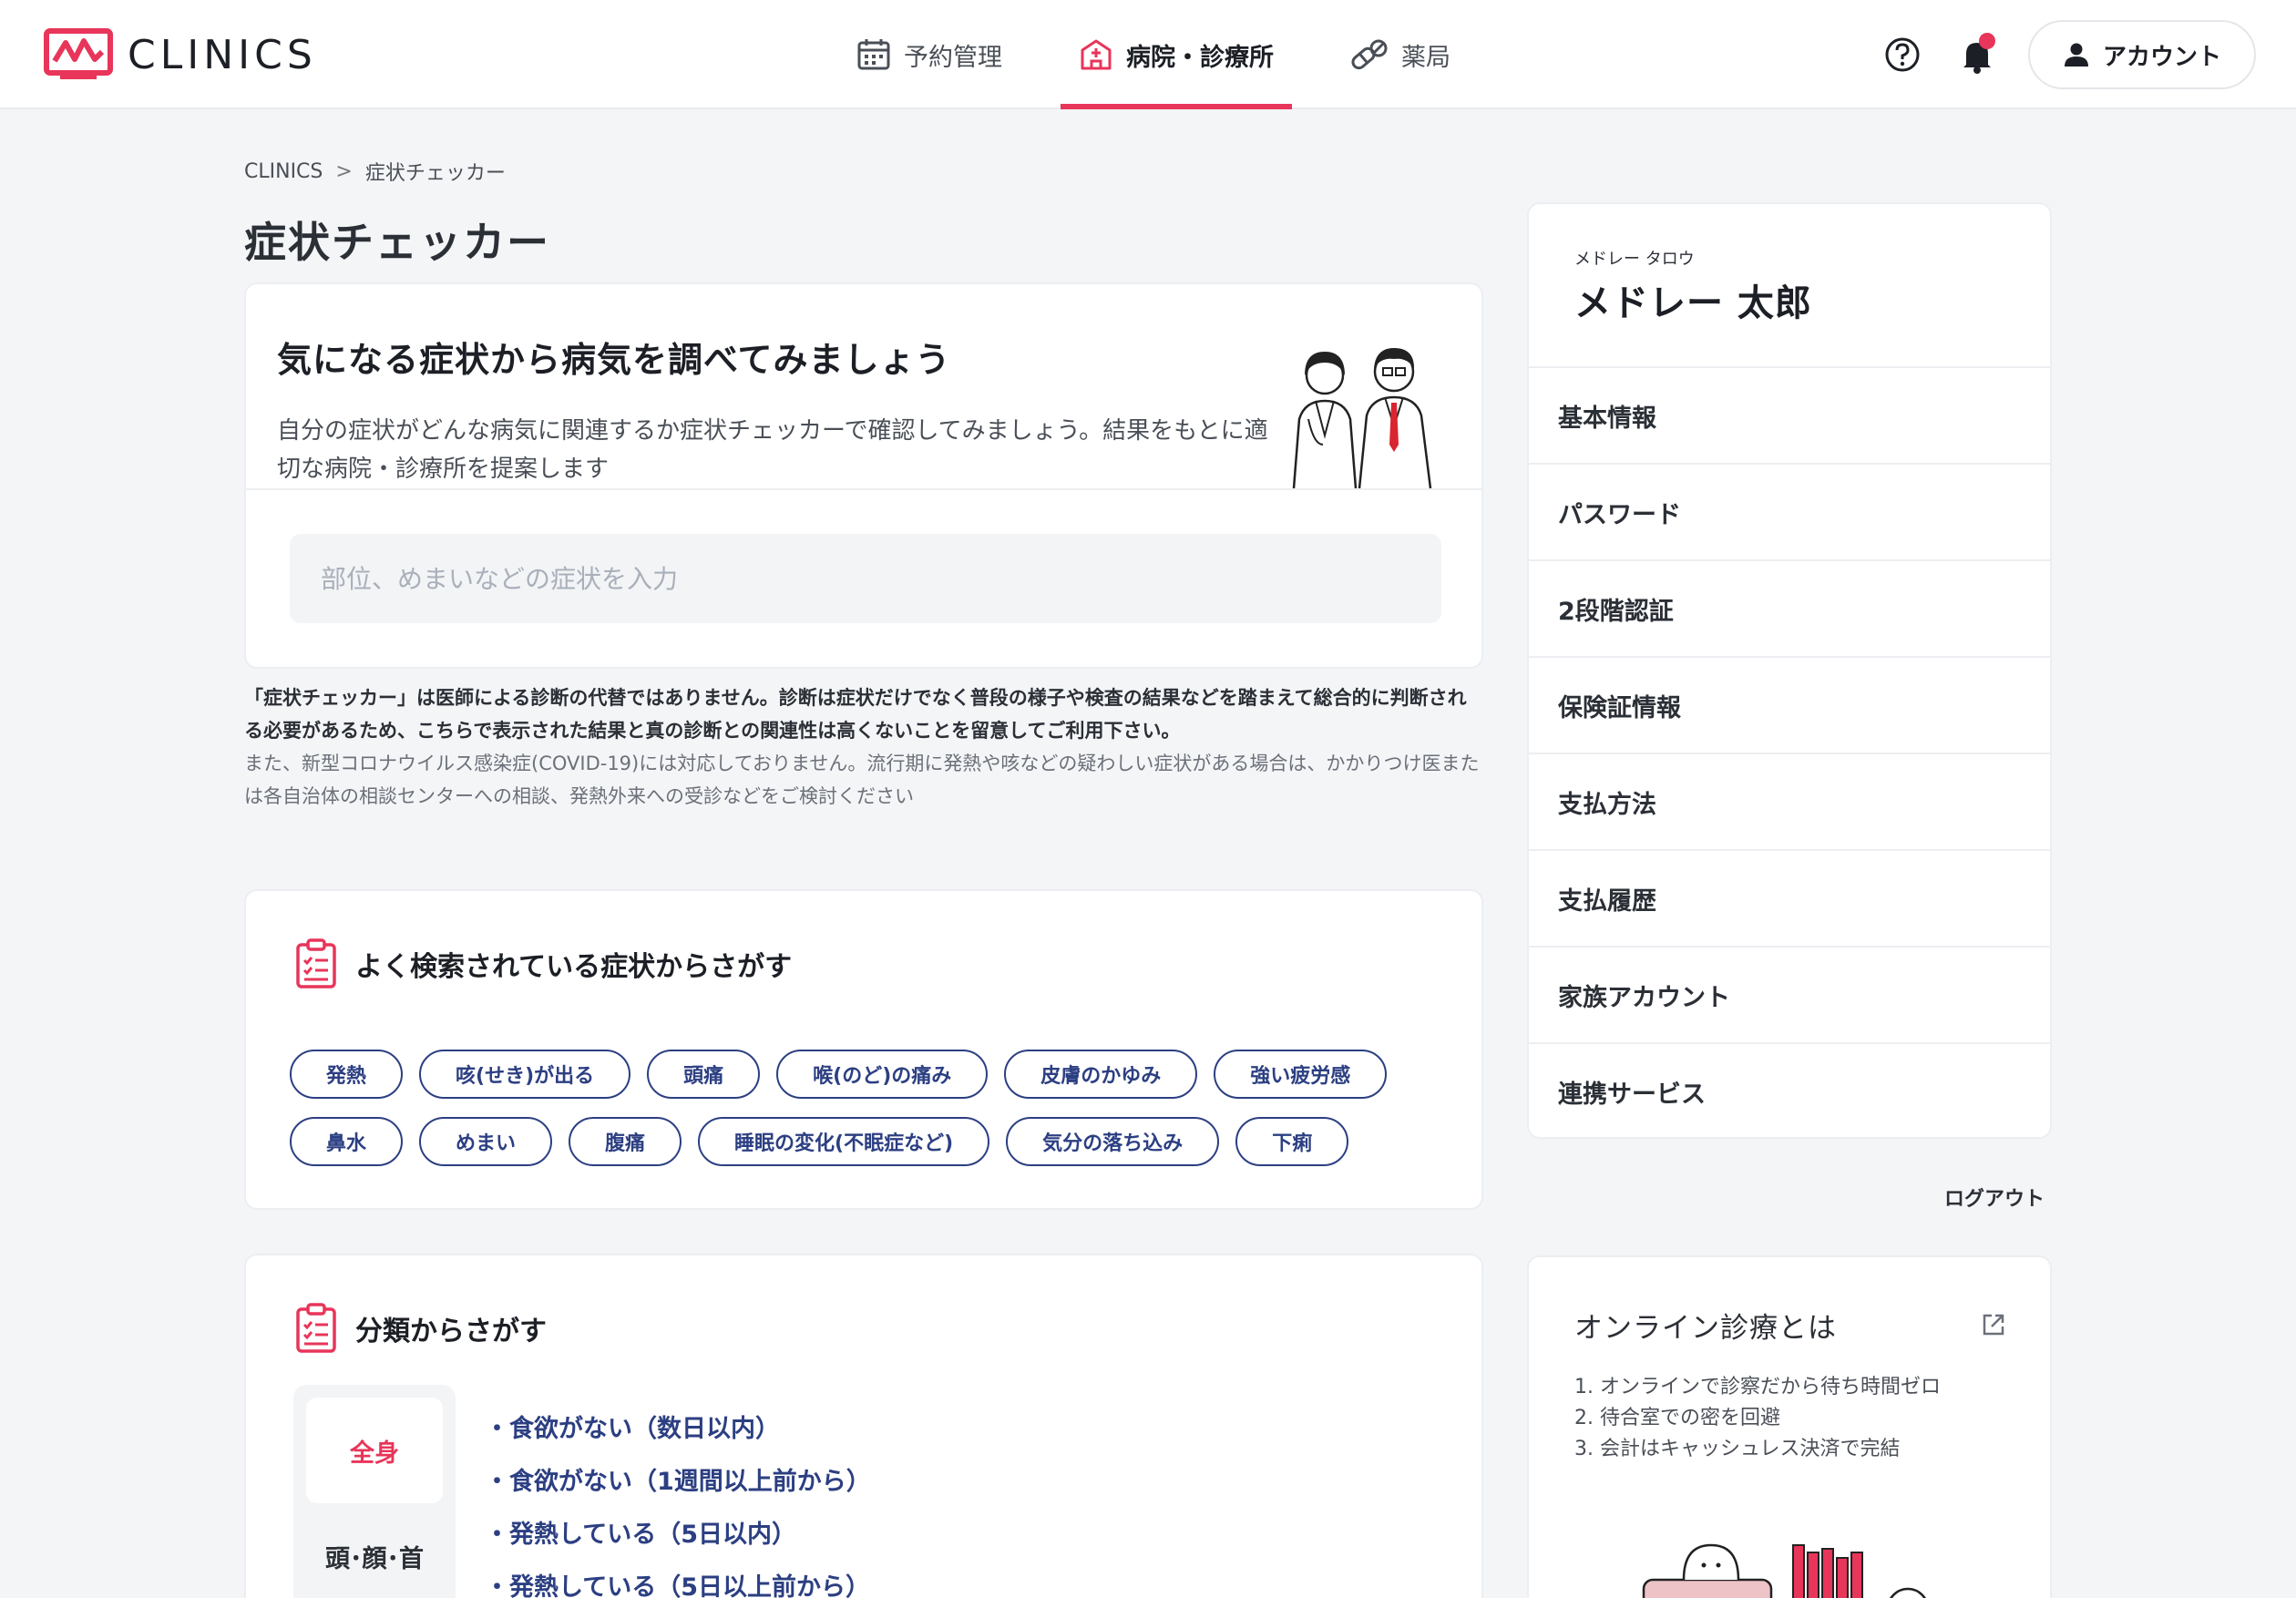  What do you see at coordinates (525, 1074) in the screenshot?
I see `symptom-chip: 咳(せき)が出る` at bounding box center [525, 1074].